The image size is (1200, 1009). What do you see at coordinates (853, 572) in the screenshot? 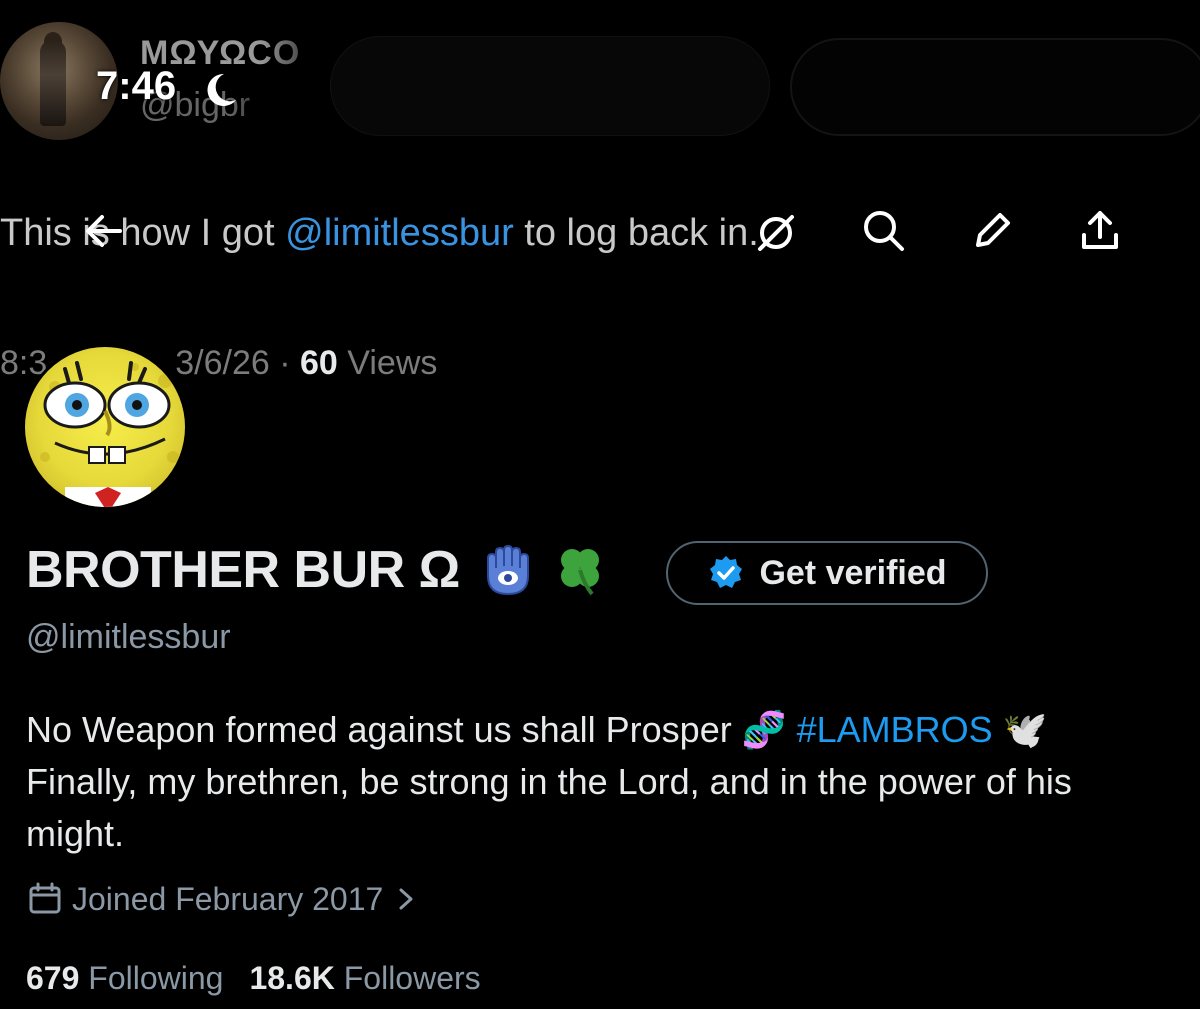
I see `get-verified-label: Get verified` at bounding box center [853, 572].